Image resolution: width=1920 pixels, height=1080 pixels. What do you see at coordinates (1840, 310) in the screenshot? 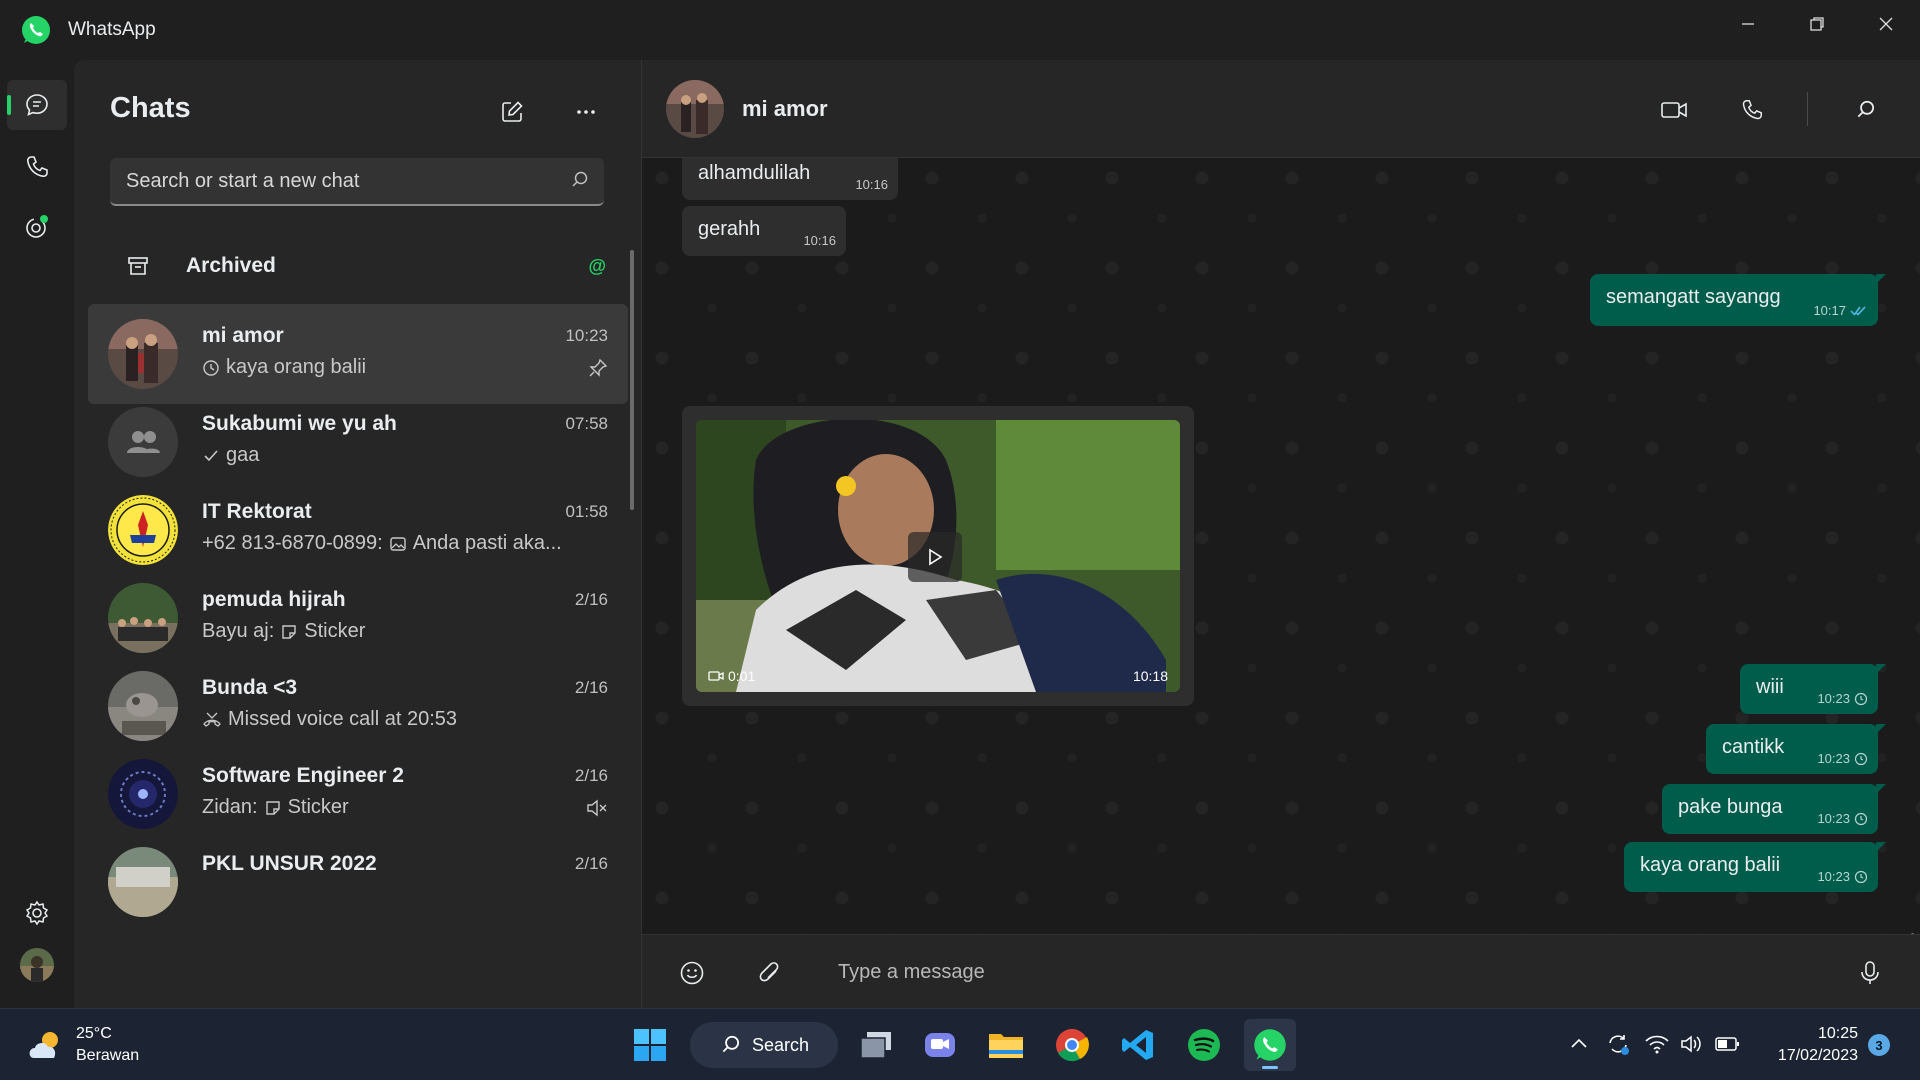
I see `message-meta: 10:17` at bounding box center [1840, 310].